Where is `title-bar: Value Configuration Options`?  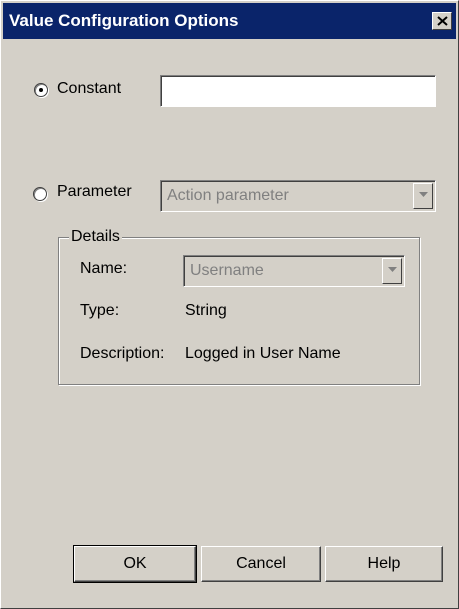 title-bar: Value Configuration Options is located at coordinates (229, 21).